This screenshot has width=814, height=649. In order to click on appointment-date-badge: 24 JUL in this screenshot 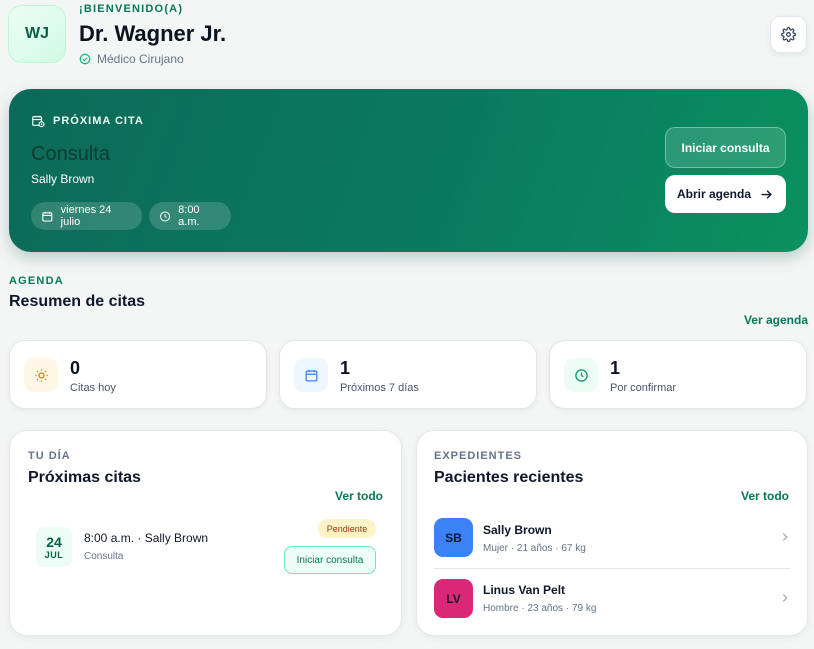, I will do `click(54, 547)`.